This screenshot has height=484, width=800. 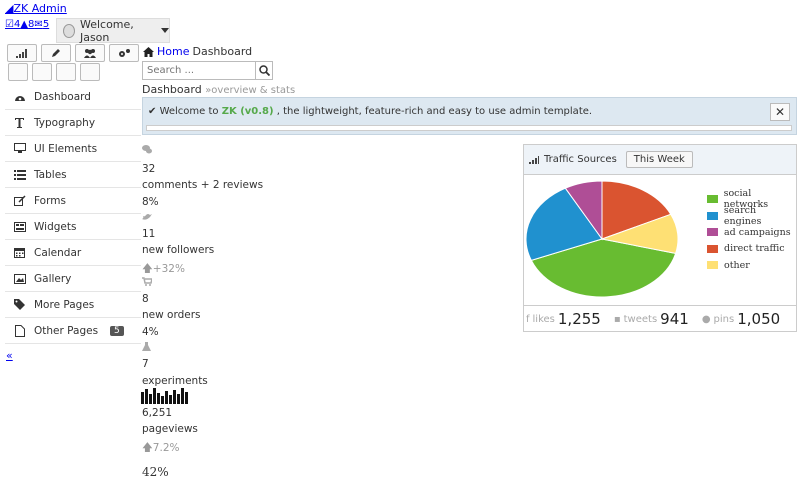 I want to click on breadcrumb-current: Dashboard, so click(x=222, y=51).